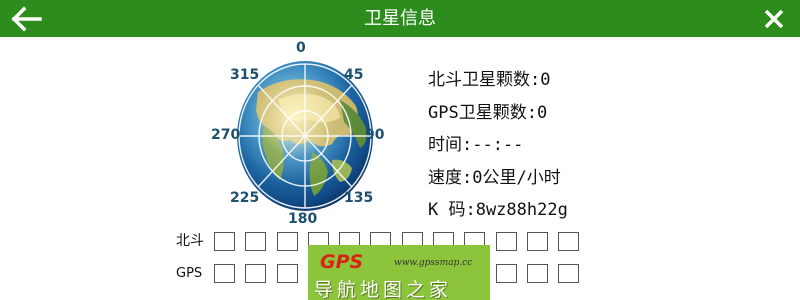 The image size is (800, 300). I want to click on satellite-globe: 0 45 90 135 180 225 270 315, so click(300, 134).